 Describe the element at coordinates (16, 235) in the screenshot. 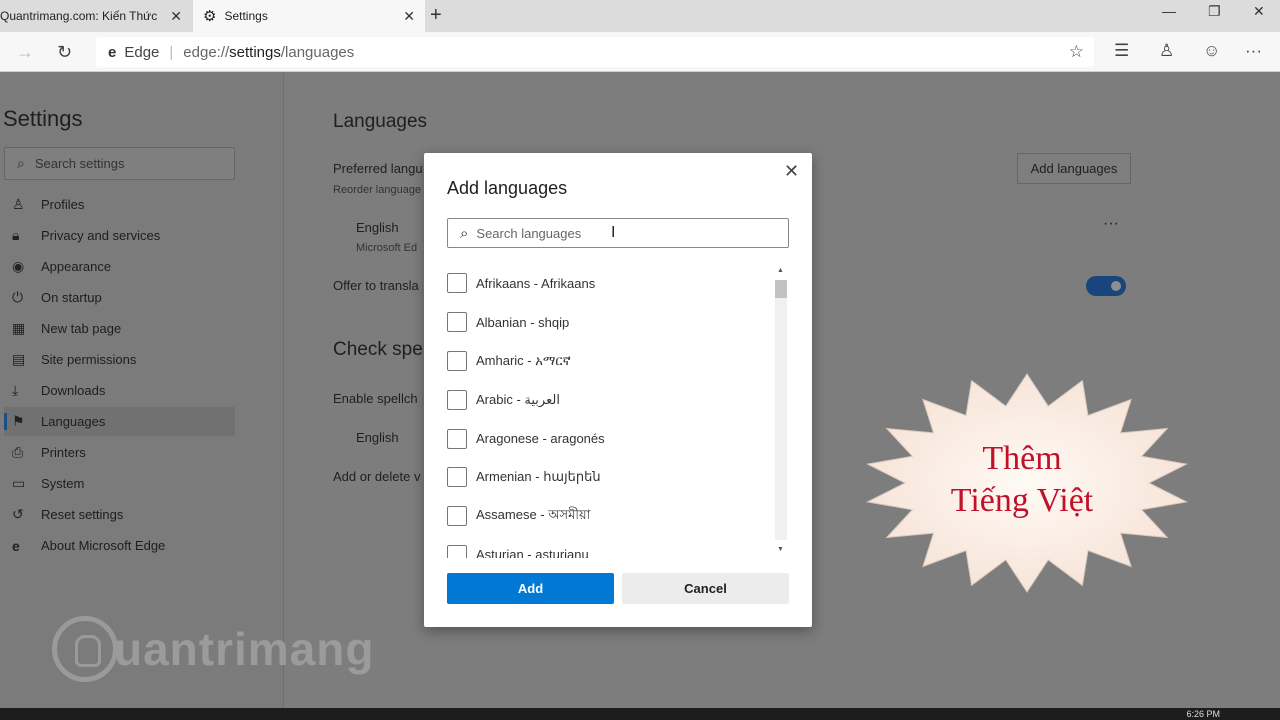

I see `lock-icon: 🔒︎` at that location.